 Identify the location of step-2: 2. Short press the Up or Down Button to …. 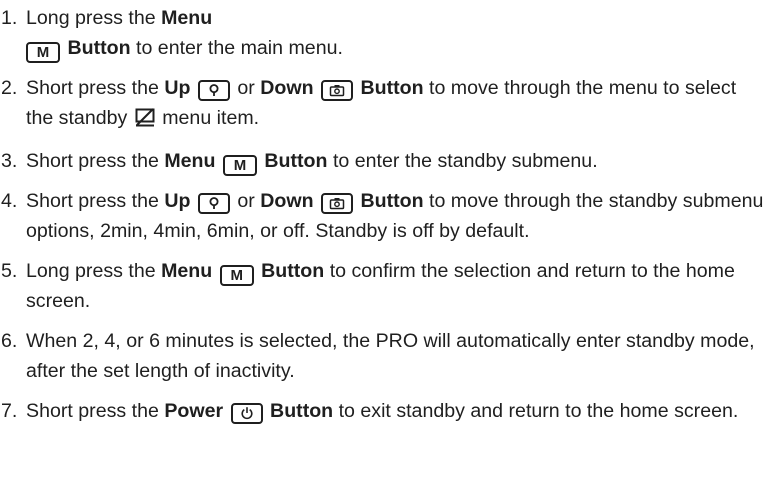
(383, 104).